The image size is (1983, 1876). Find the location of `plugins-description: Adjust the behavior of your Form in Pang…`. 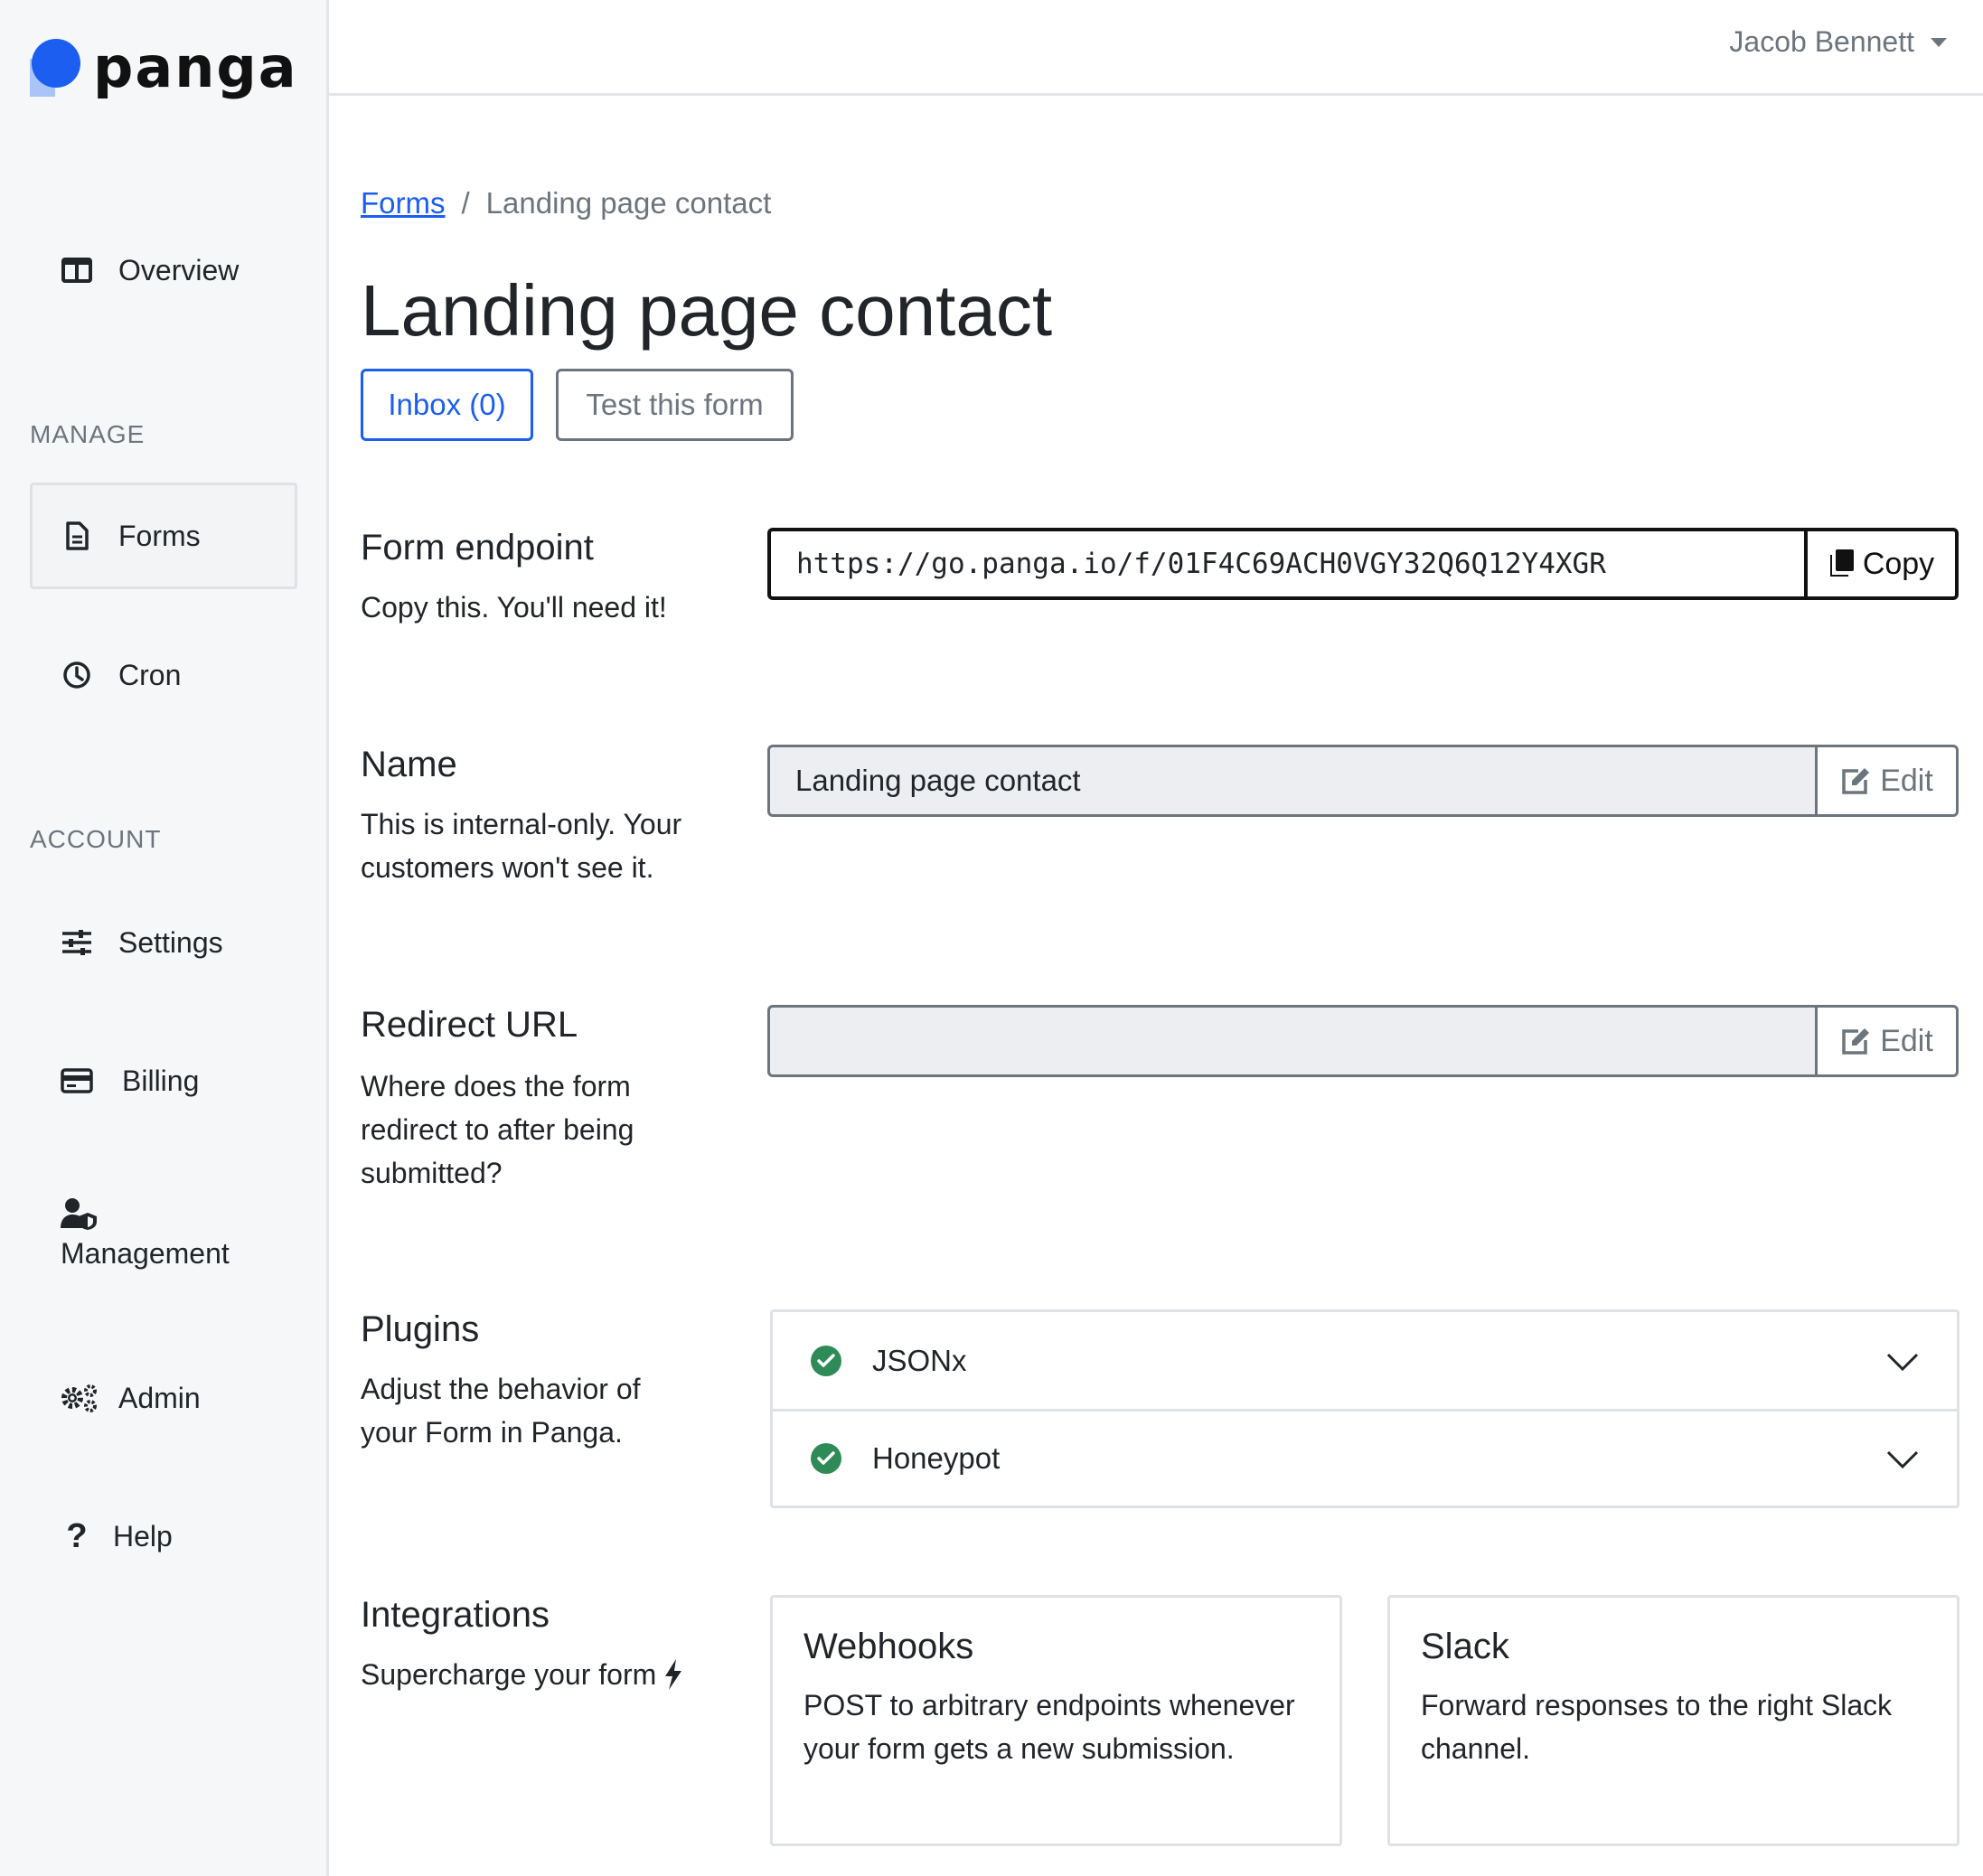

plugins-description: Adjust the behavior of your Form in Pang… is located at coordinates (501, 1411).